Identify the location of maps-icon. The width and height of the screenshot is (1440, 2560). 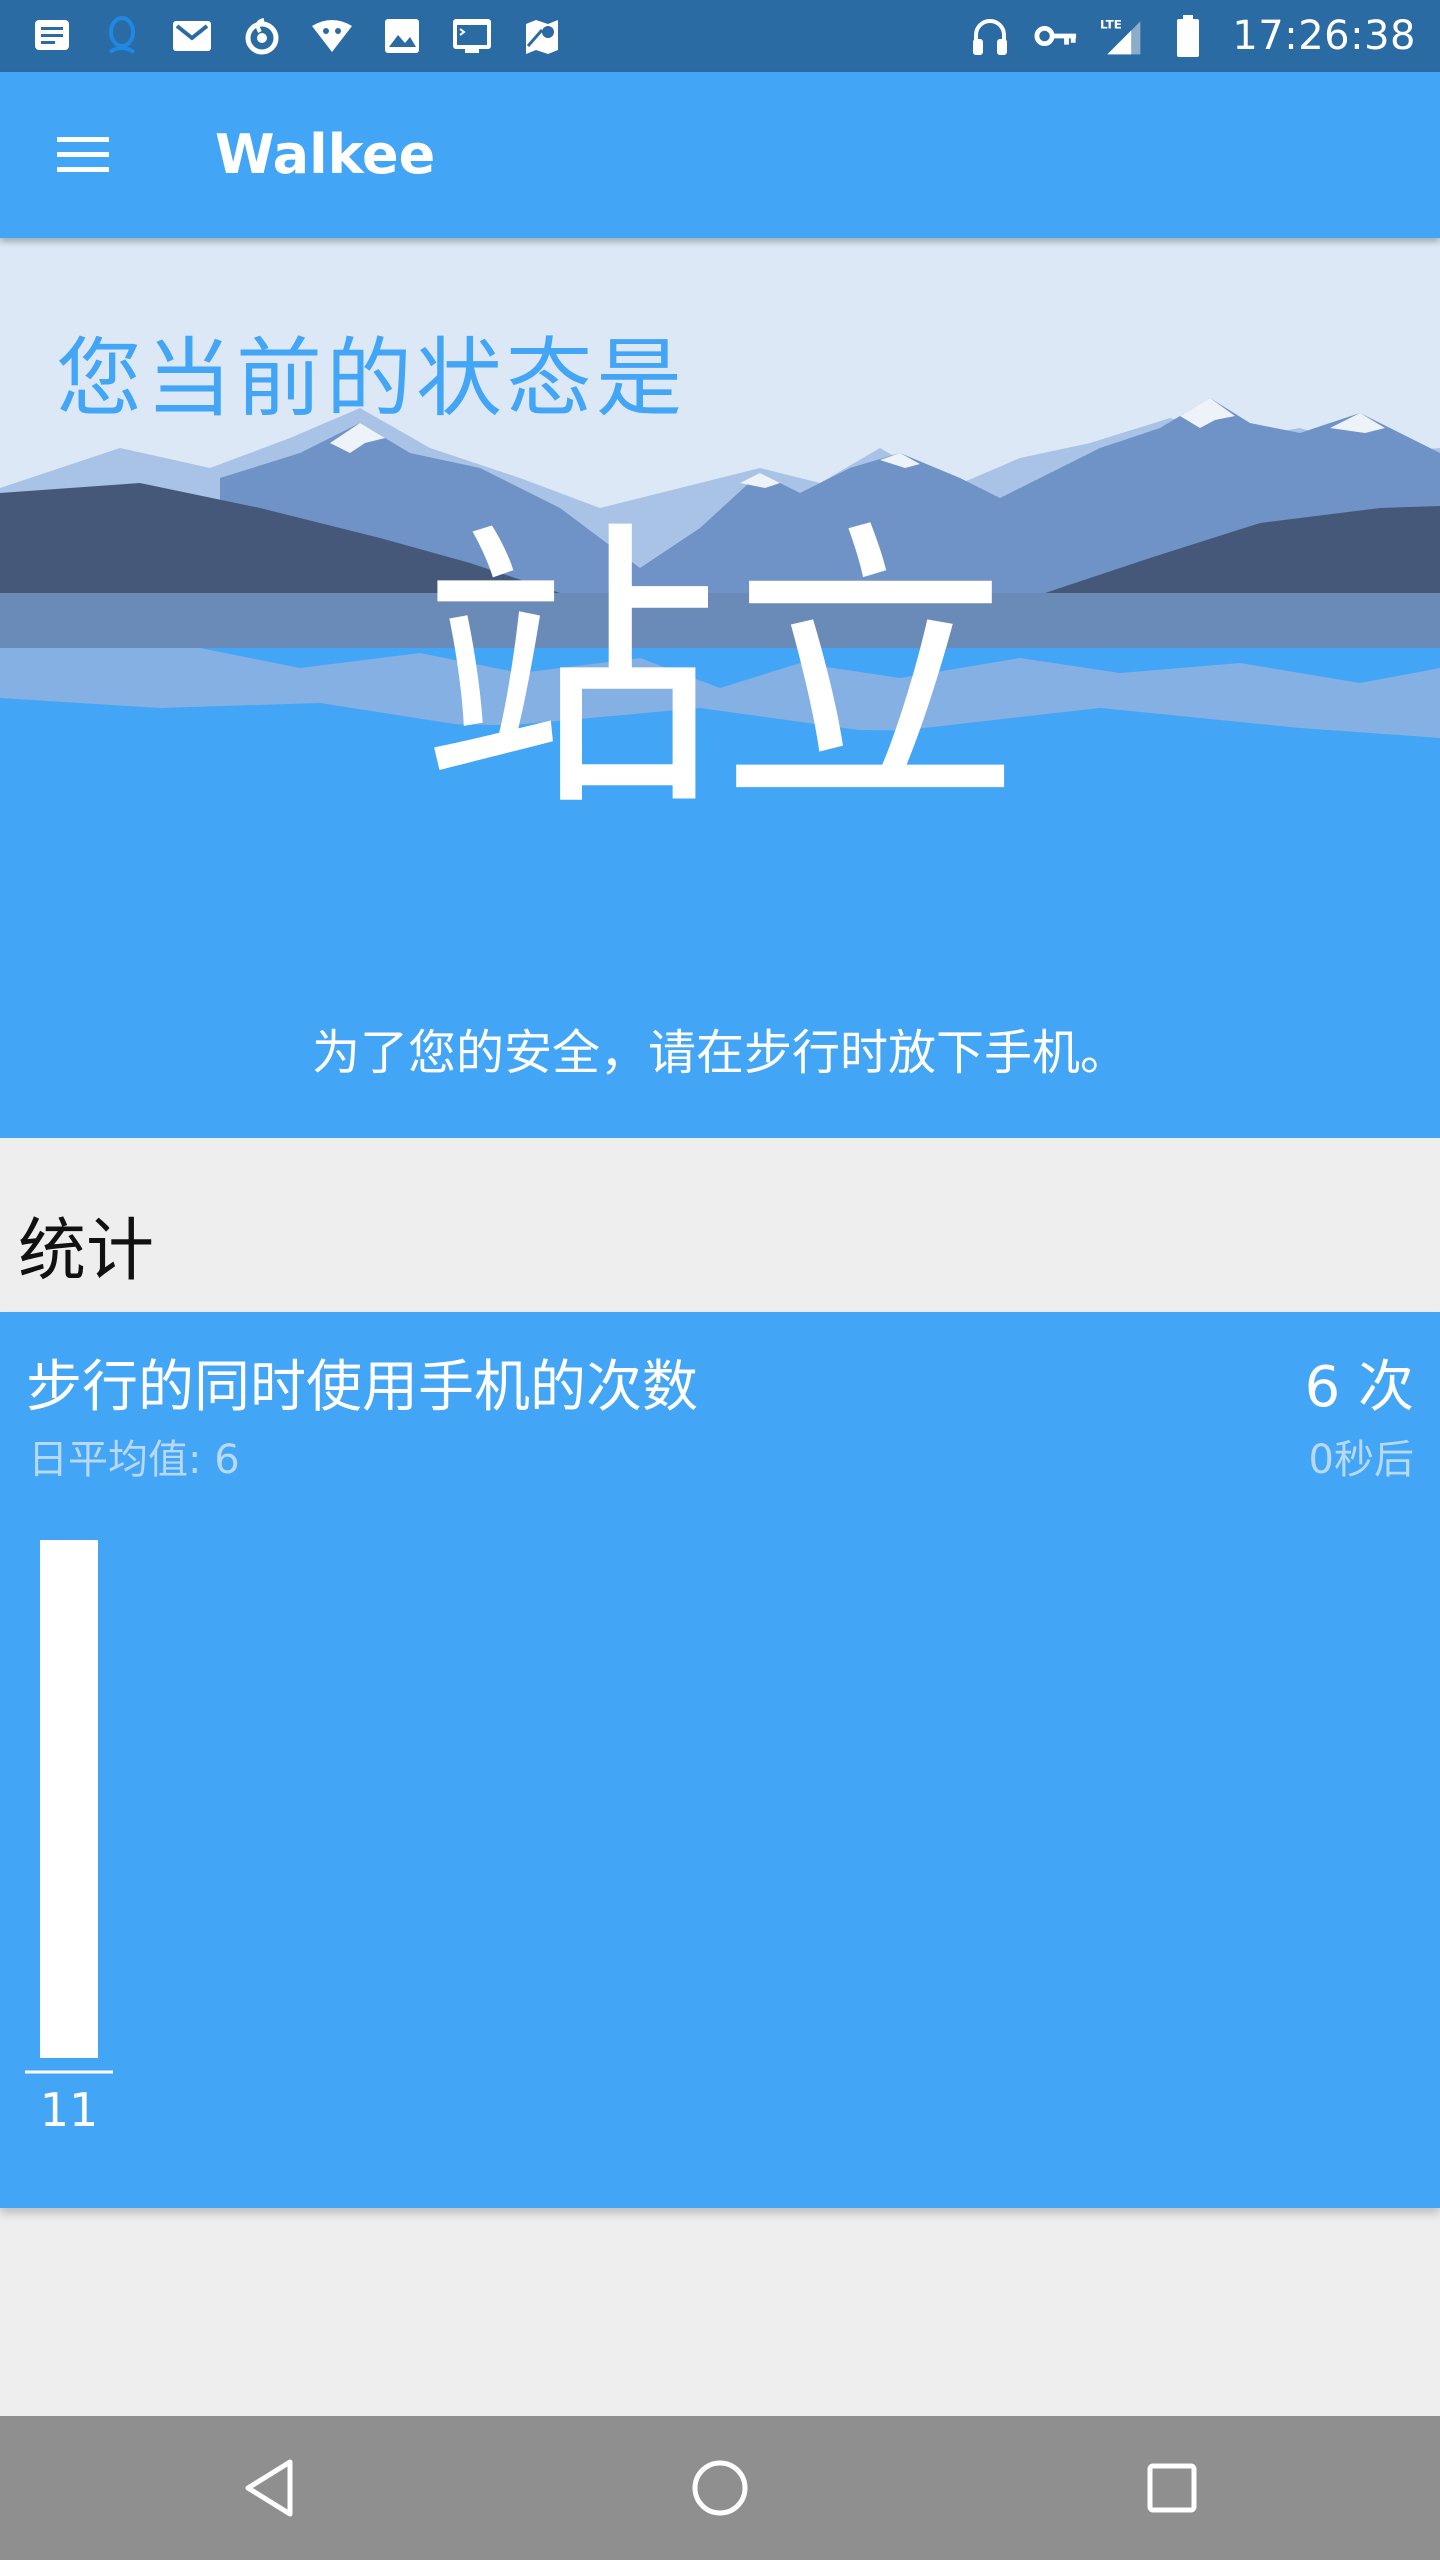
(542, 36).